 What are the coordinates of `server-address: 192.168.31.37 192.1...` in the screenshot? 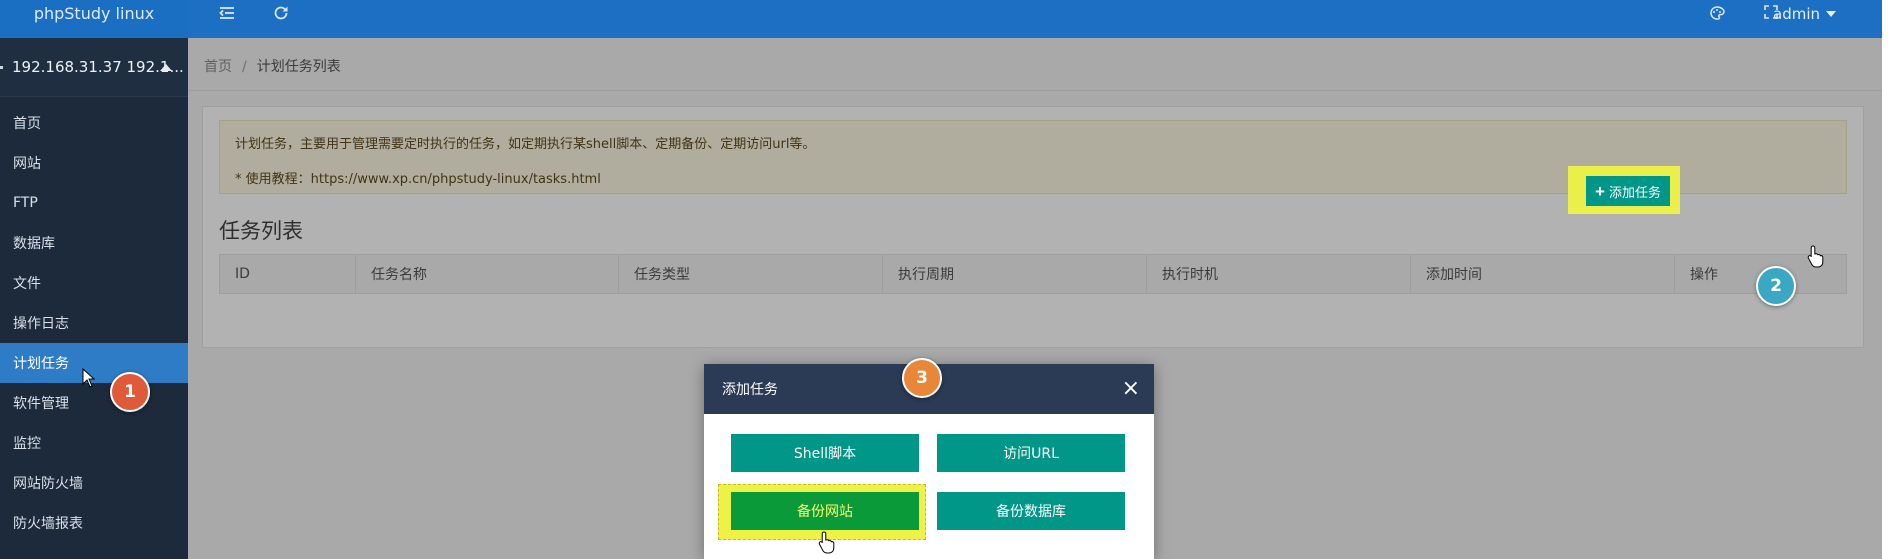 It's located at (98, 67).